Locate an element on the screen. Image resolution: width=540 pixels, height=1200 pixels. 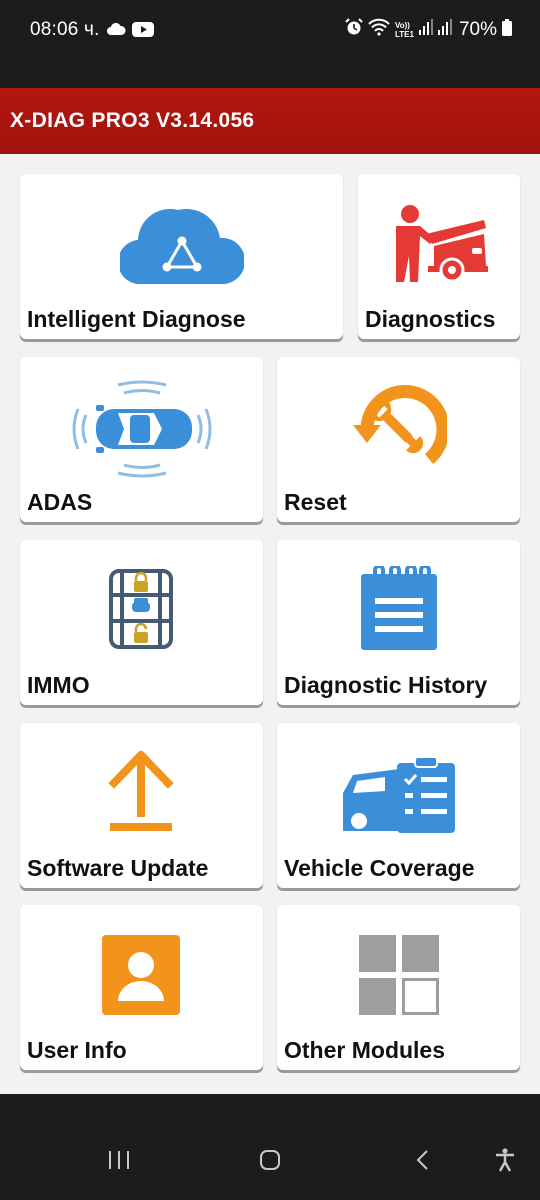
status-bar: 08:06 ч. Vo)) LTE1 70% is located at coordinates (270, 44).